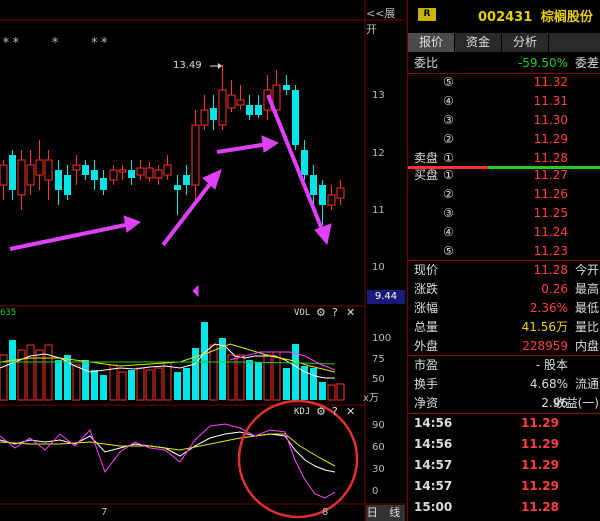 The image size is (600, 521). Describe the element at coordinates (504, 270) in the screenshot. I see `stat-row: 现价 11.28 今开` at that location.